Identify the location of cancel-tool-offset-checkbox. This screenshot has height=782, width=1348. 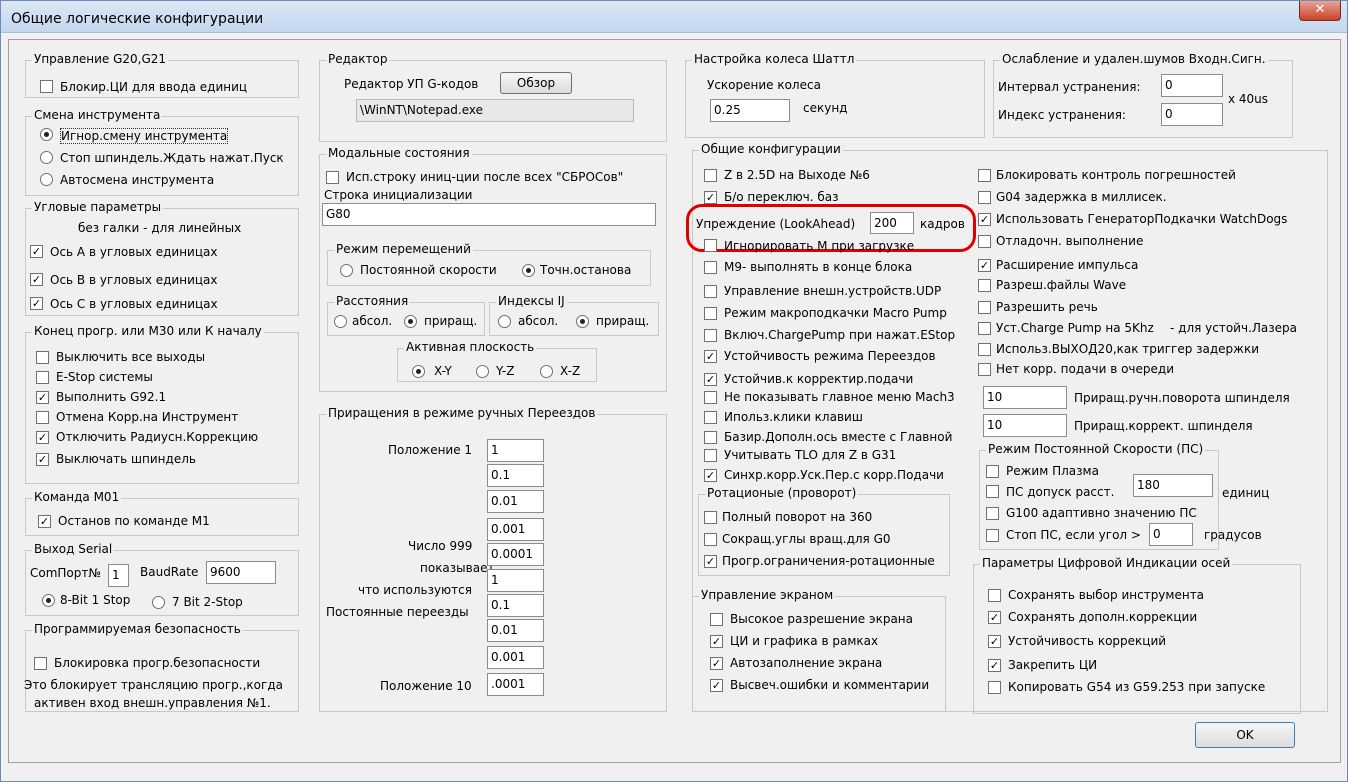
(42, 417).